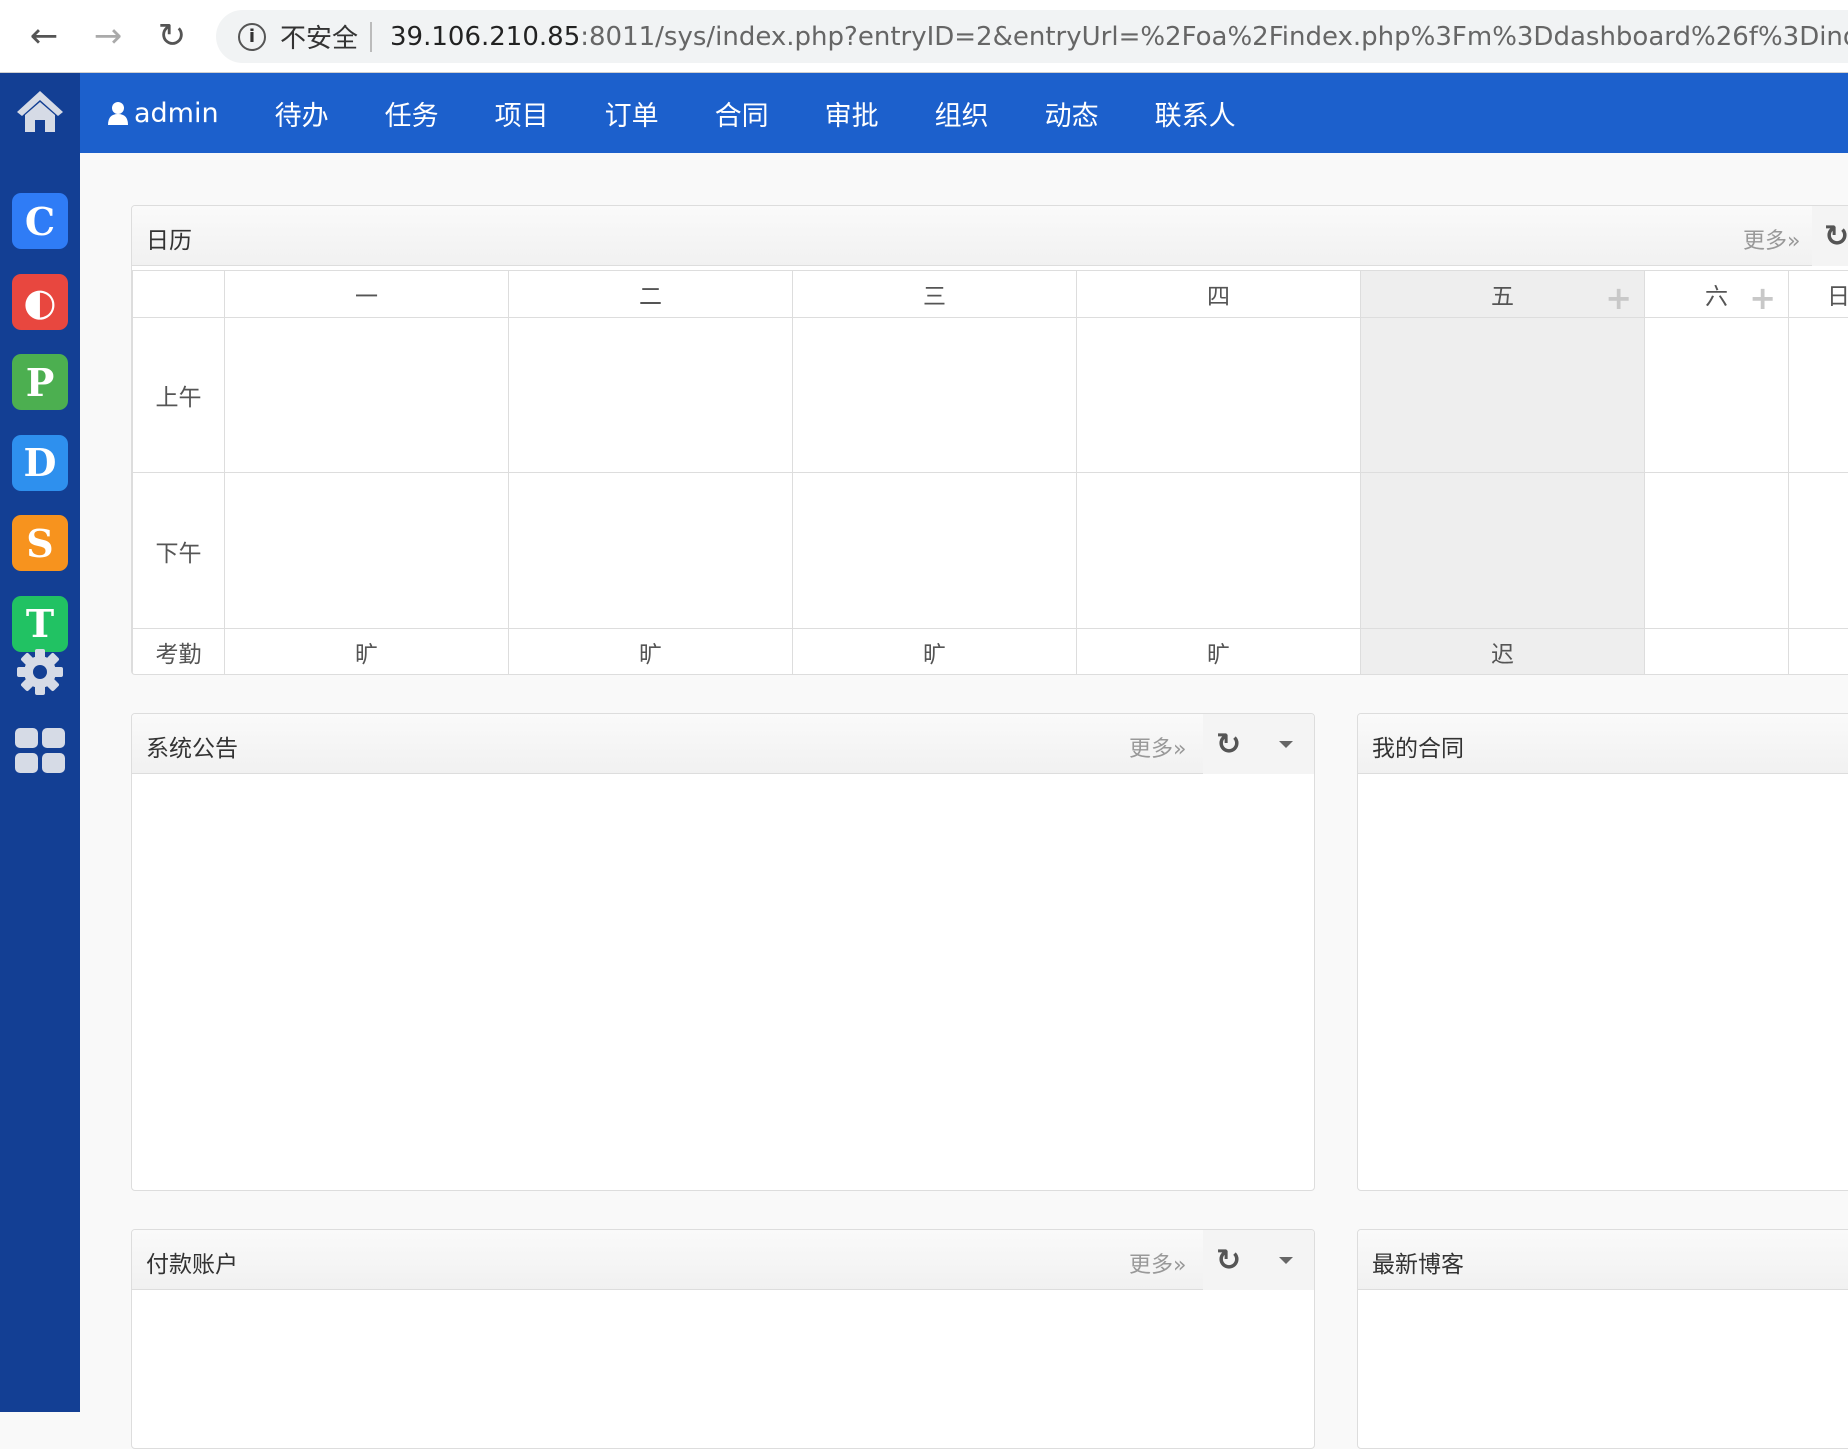 This screenshot has width=1848, height=1449. I want to click on day-label: 一, so click(366, 297).